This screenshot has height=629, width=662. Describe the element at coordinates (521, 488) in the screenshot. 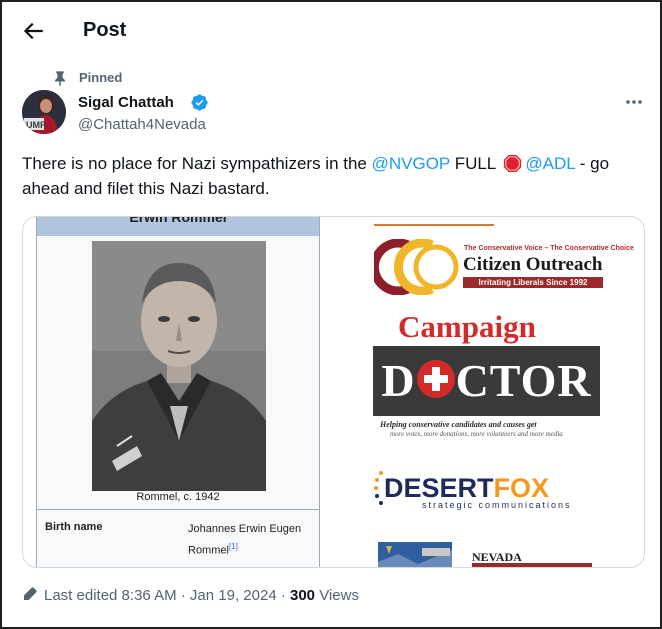

I see `fox-word: FOX` at that location.